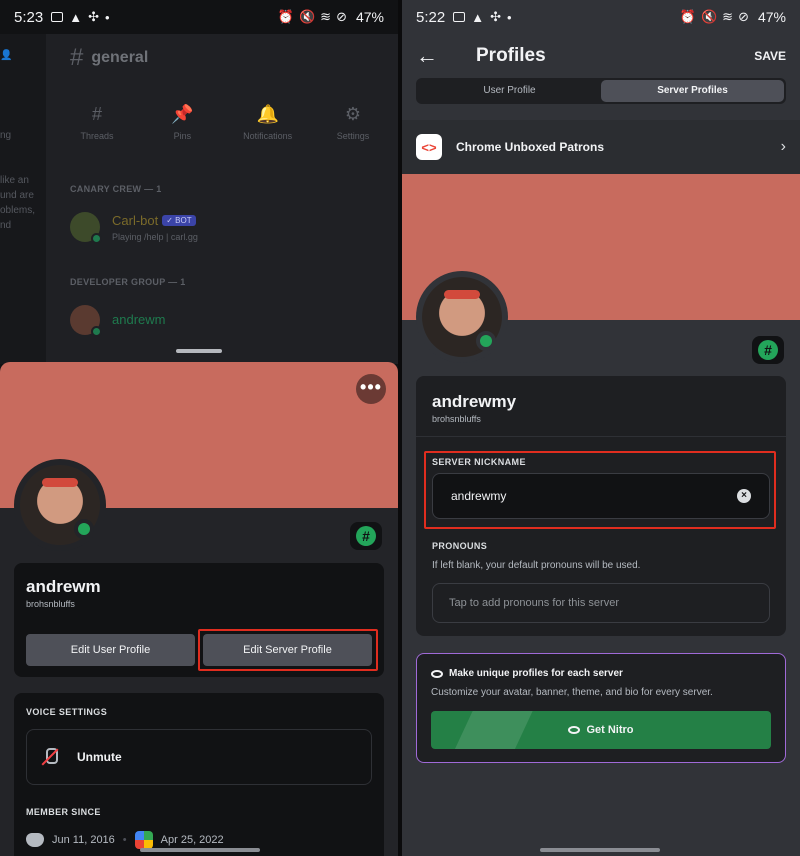  What do you see at coordinates (35, 840) in the screenshot?
I see `discord-icon` at bounding box center [35, 840].